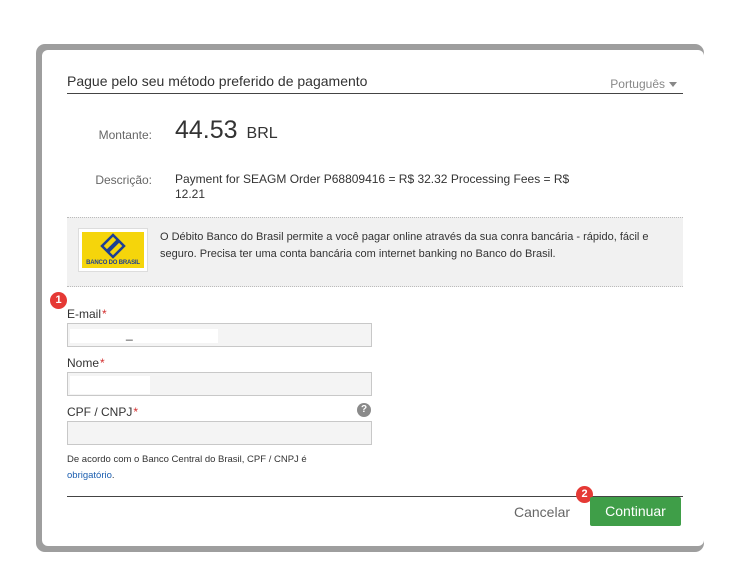 The image size is (735, 573). I want to click on amount-label: Montante:, so click(125, 135).